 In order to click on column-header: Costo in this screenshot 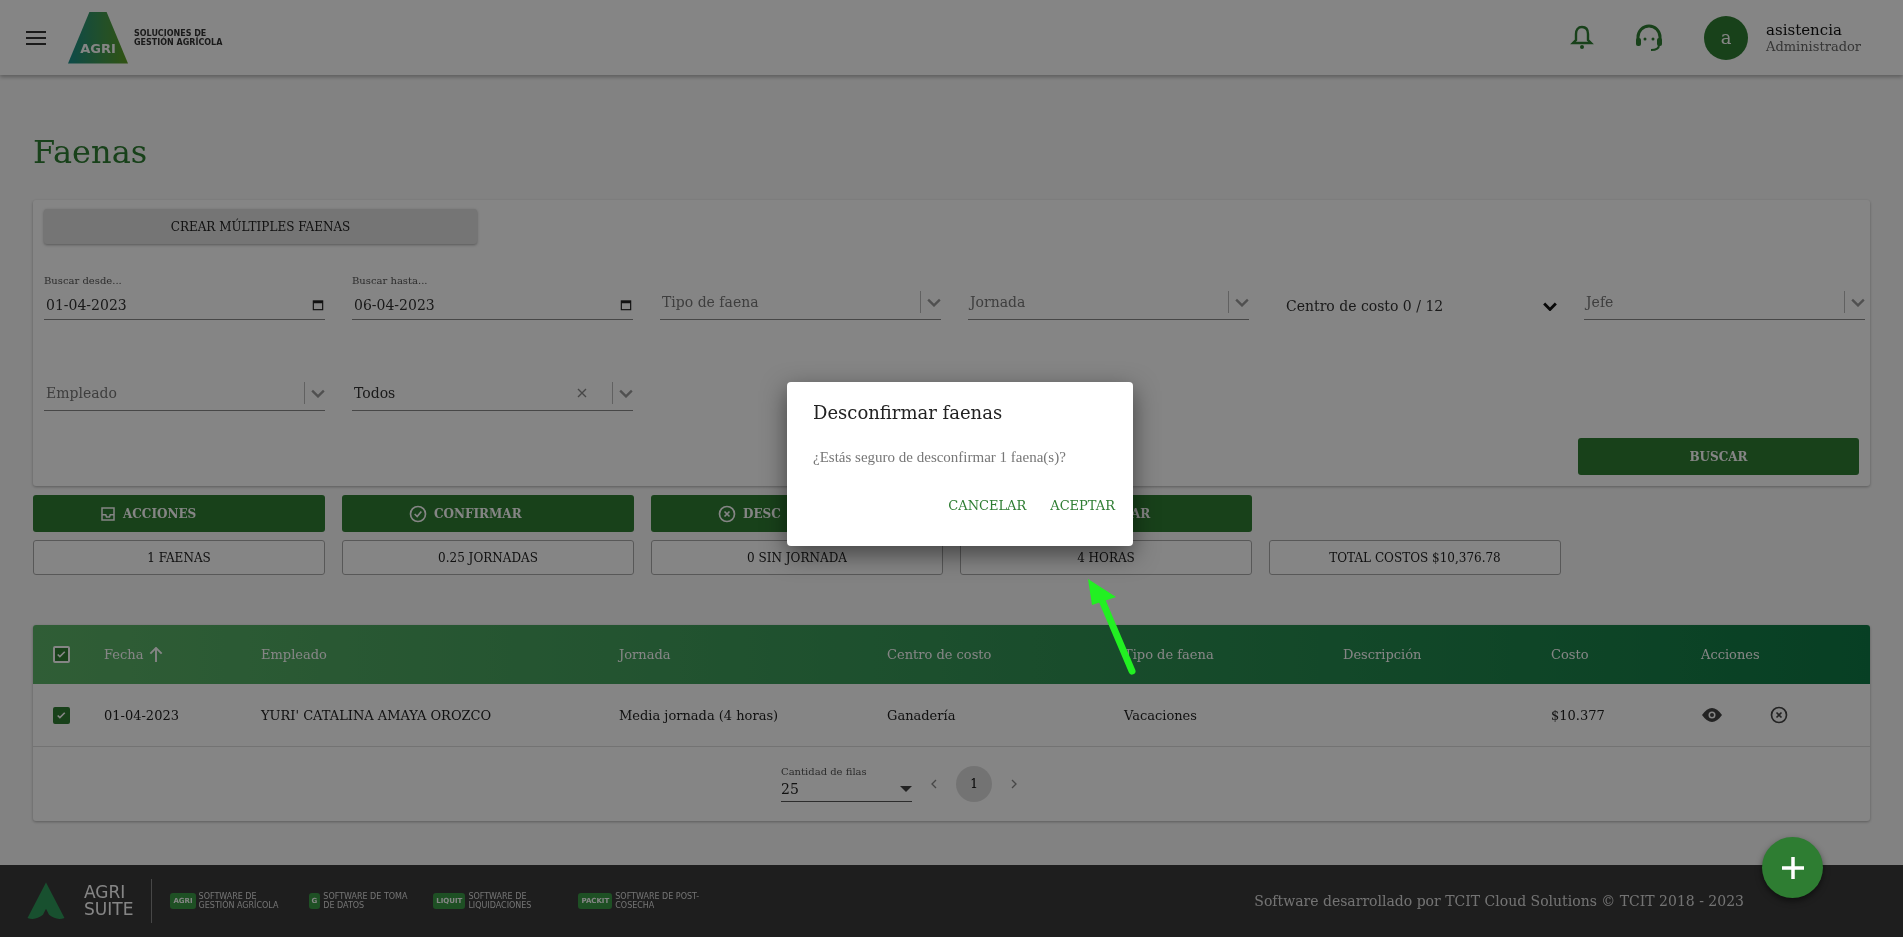, I will do `click(1570, 654)`.